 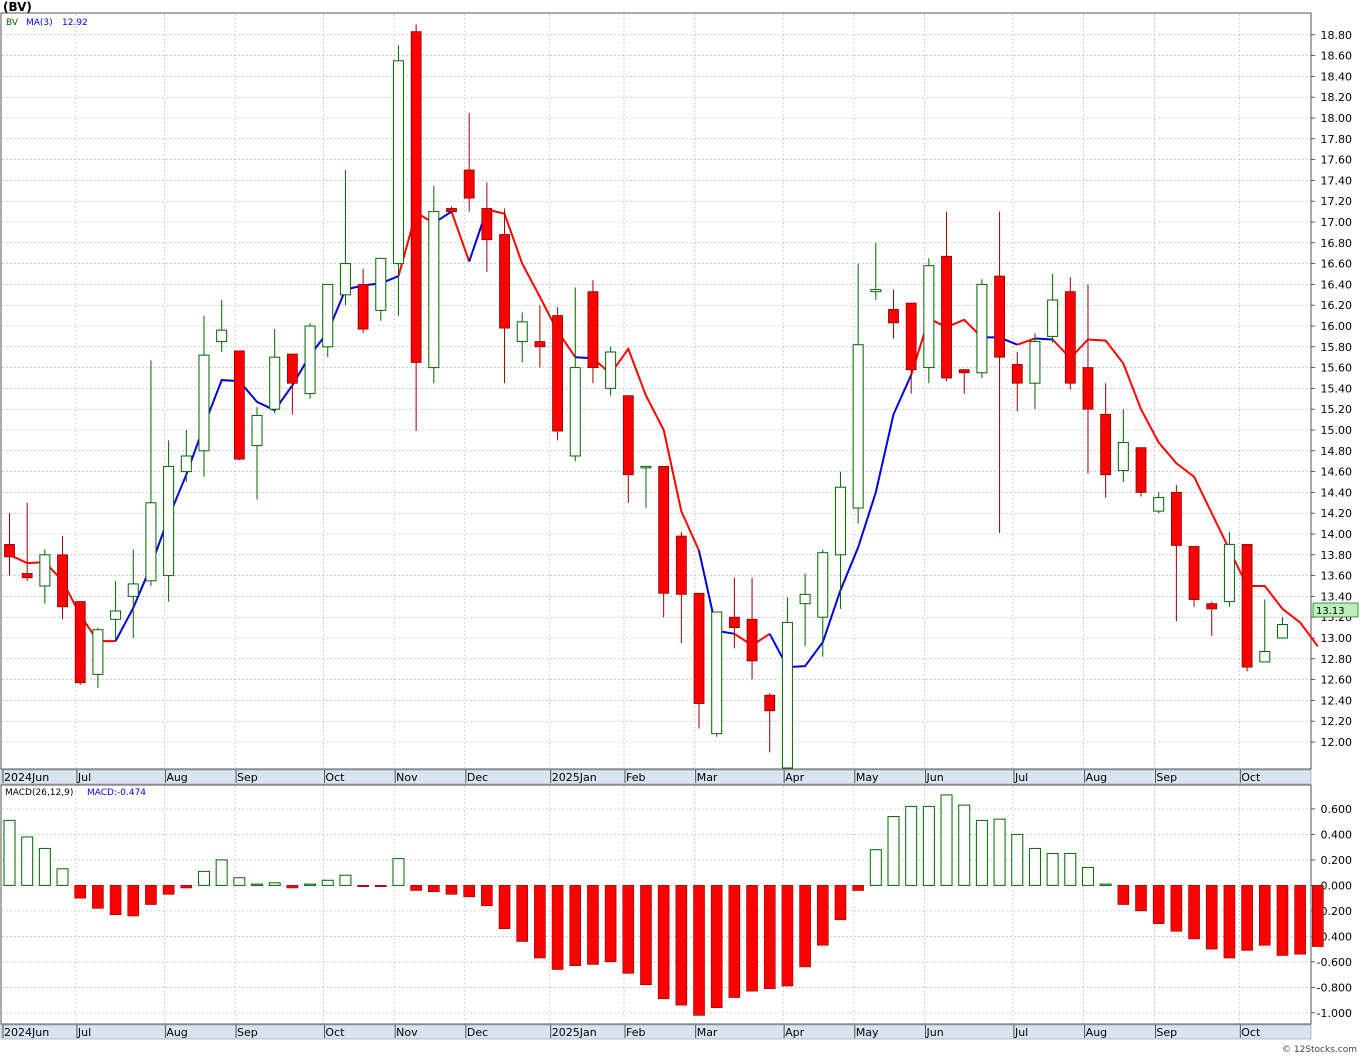 What do you see at coordinates (574, 777) in the screenshot?
I see `price-x-tick-label: 2025Jan` at bounding box center [574, 777].